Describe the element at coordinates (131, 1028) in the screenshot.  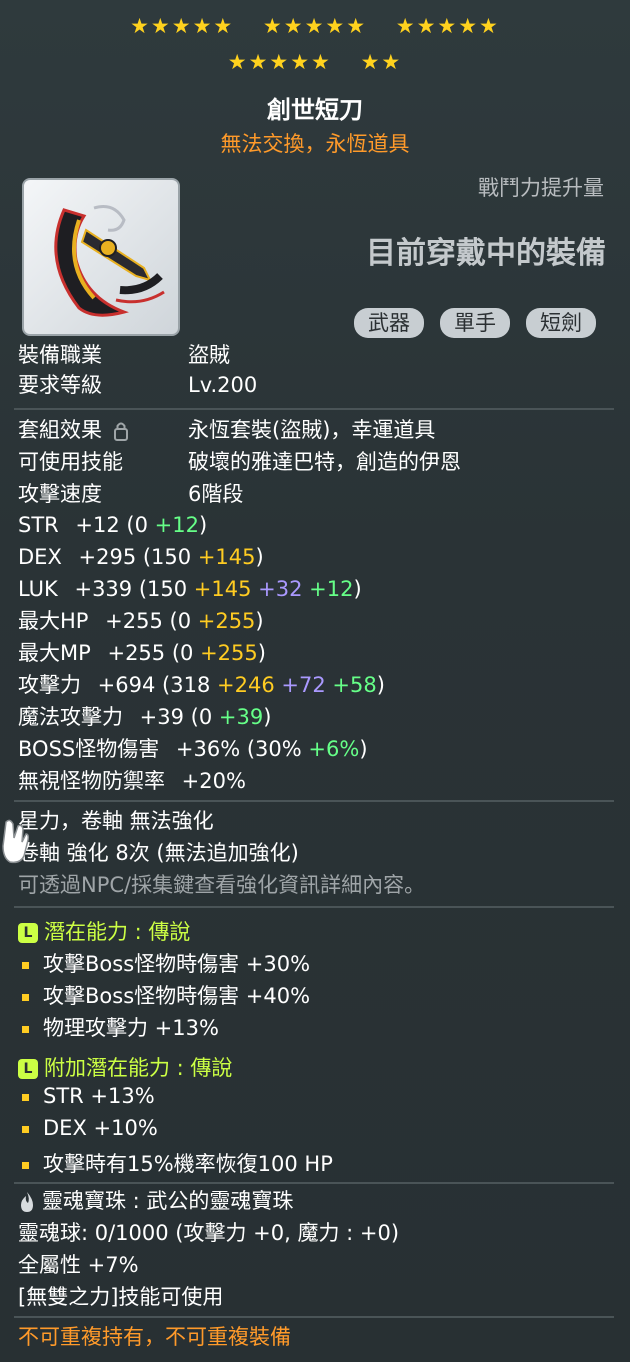
I see `potential-text: 物理攻擊力 +13%` at that location.